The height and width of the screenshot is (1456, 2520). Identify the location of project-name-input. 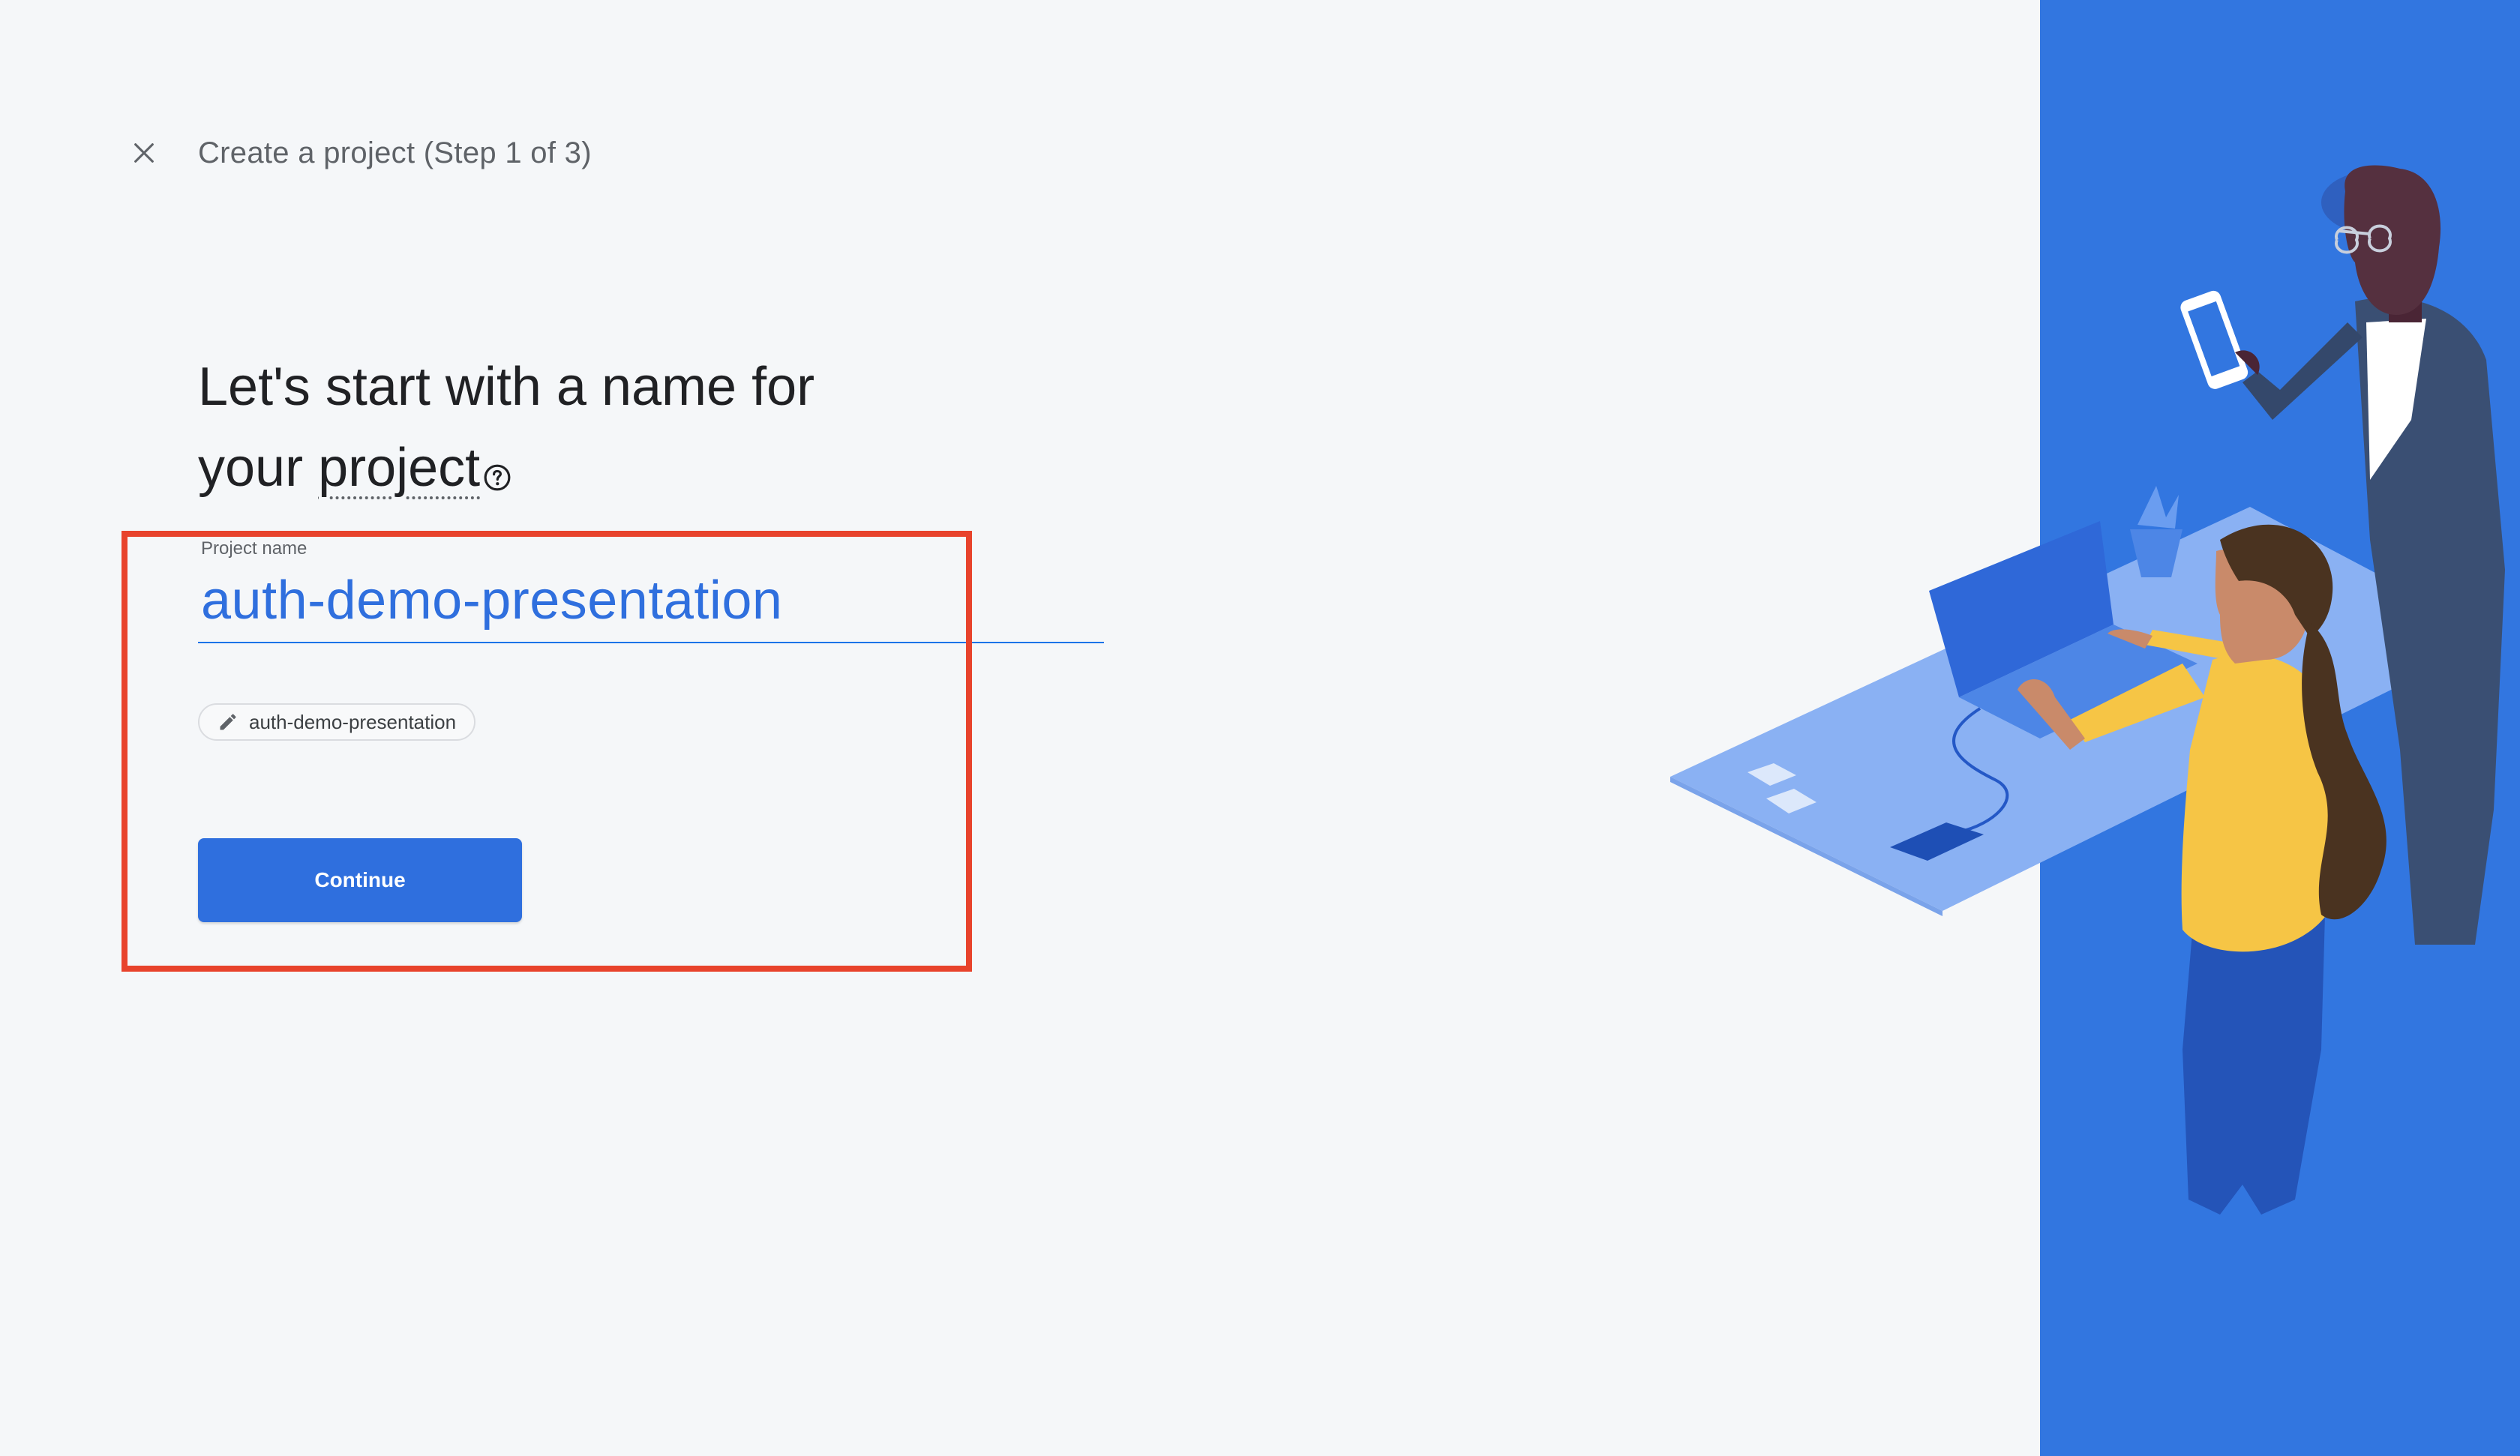
(651, 606).